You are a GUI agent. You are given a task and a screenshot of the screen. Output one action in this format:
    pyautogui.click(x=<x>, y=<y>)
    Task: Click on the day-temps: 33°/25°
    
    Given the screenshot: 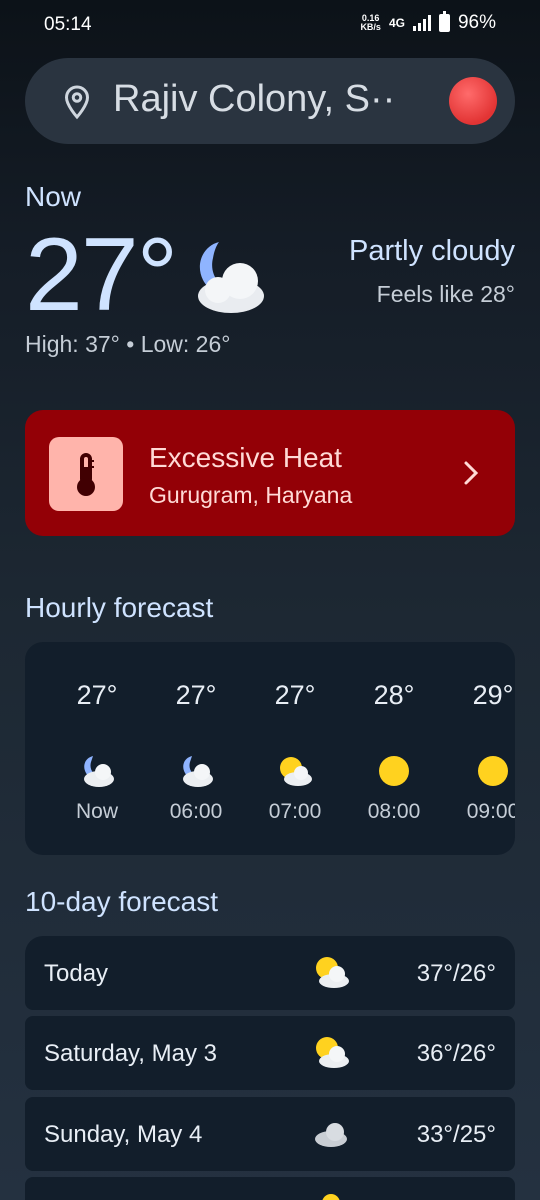 What is the action you would take?
    pyautogui.click(x=456, y=1134)
    